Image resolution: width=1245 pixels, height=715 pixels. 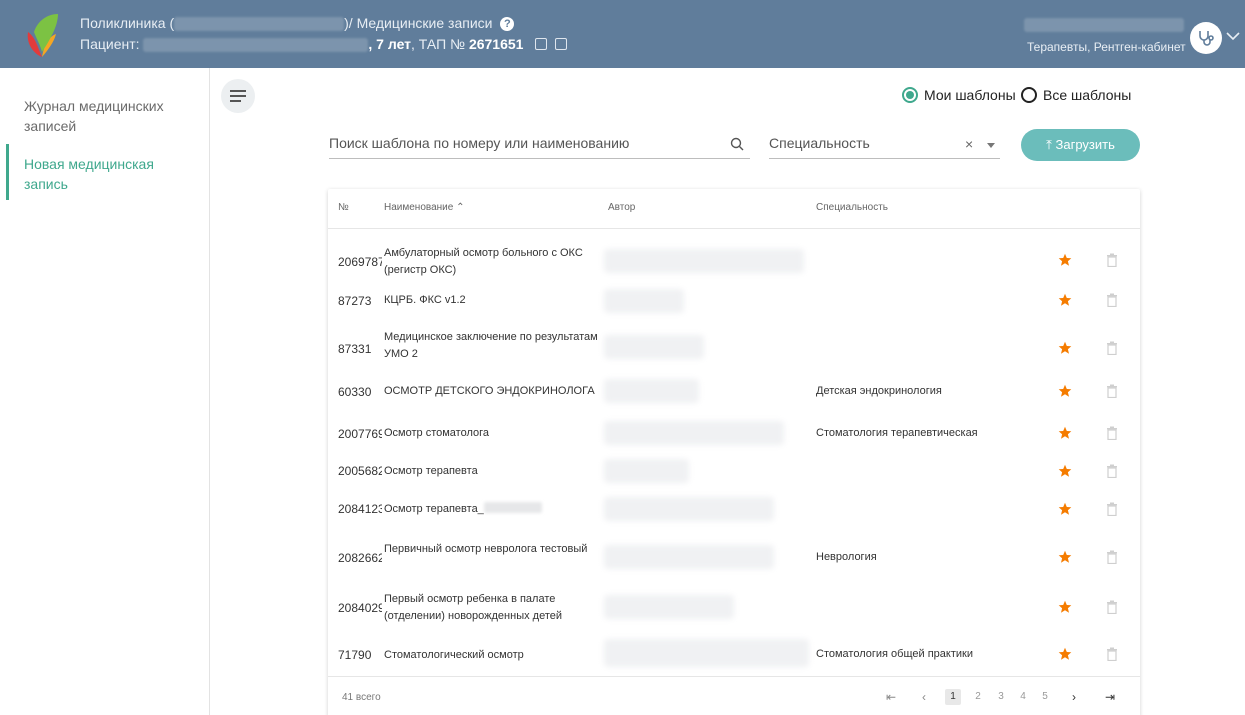 I want to click on radio-unselected-icon, so click(x=1029, y=95).